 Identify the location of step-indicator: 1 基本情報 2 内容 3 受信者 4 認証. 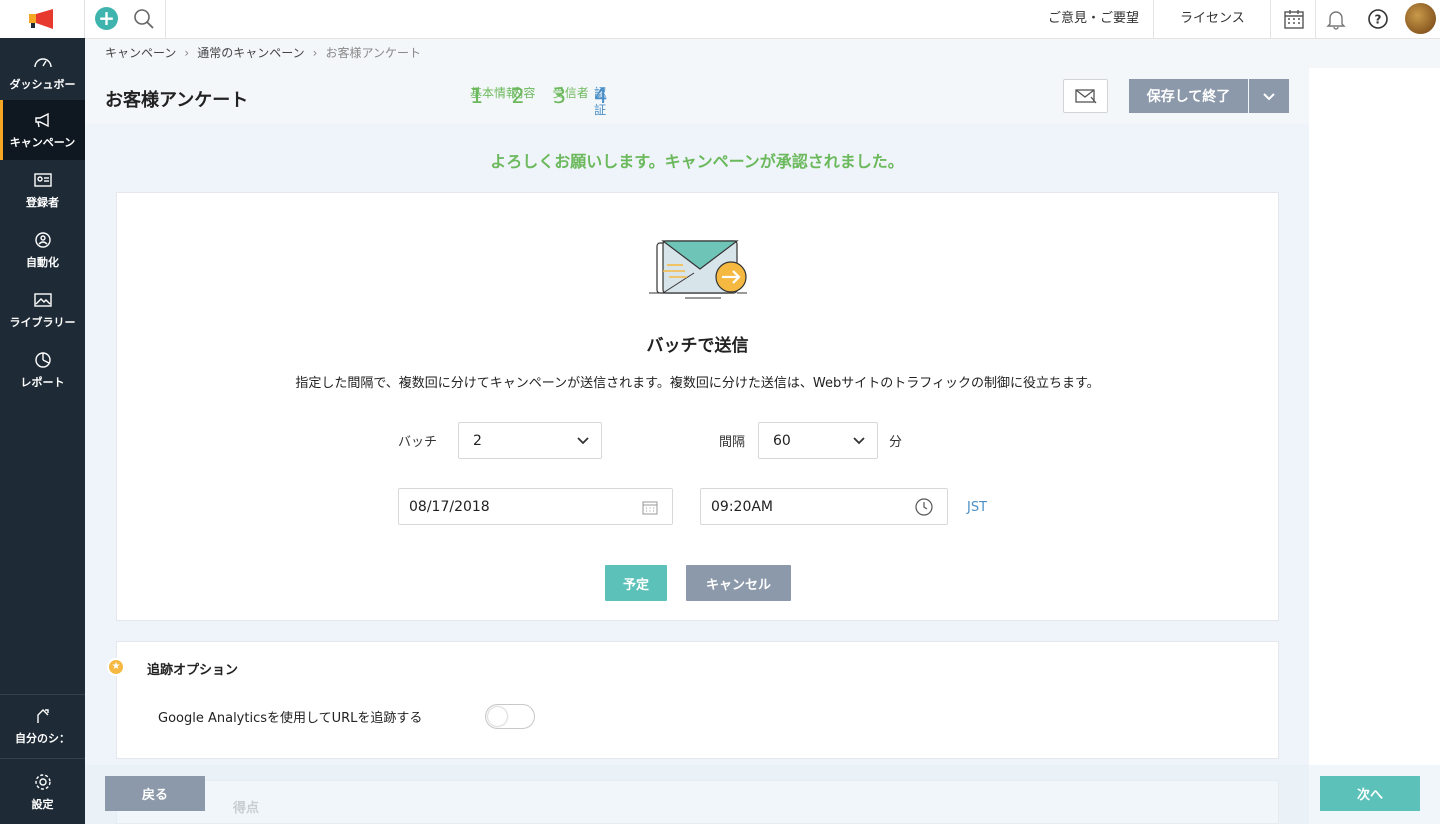
(539, 100).